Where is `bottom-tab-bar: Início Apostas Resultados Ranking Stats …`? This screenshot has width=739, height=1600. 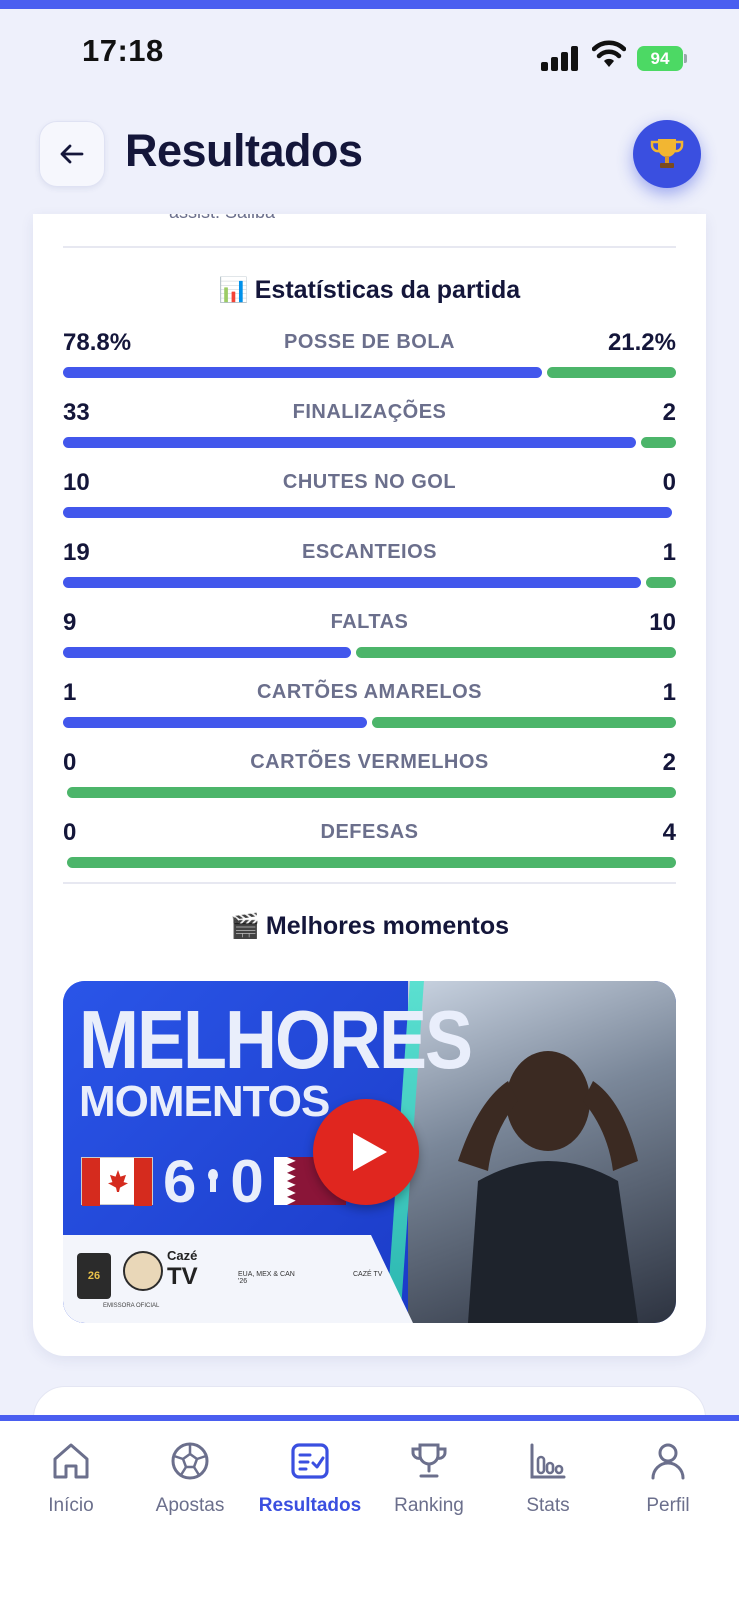
bottom-tab-bar: Início Apostas Resultados Ranking Stats … is located at coordinates (369, 1507).